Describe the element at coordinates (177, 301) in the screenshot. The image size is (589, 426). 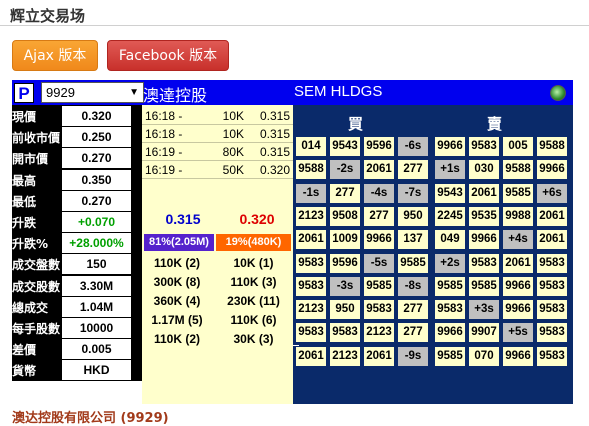
I see `queue-bid: 360K (4)` at that location.